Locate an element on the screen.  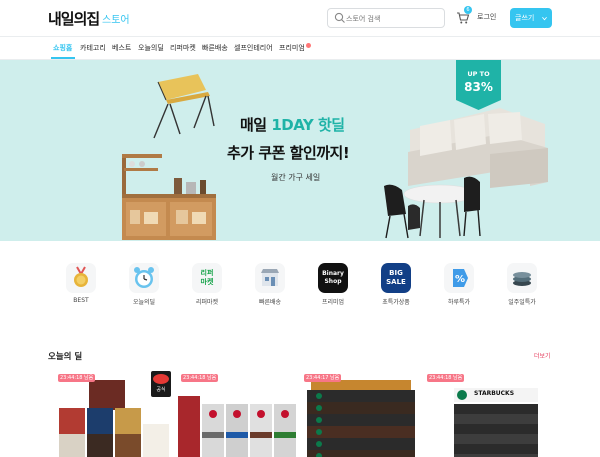
category-label: BEST is located at coordinates (81, 300).